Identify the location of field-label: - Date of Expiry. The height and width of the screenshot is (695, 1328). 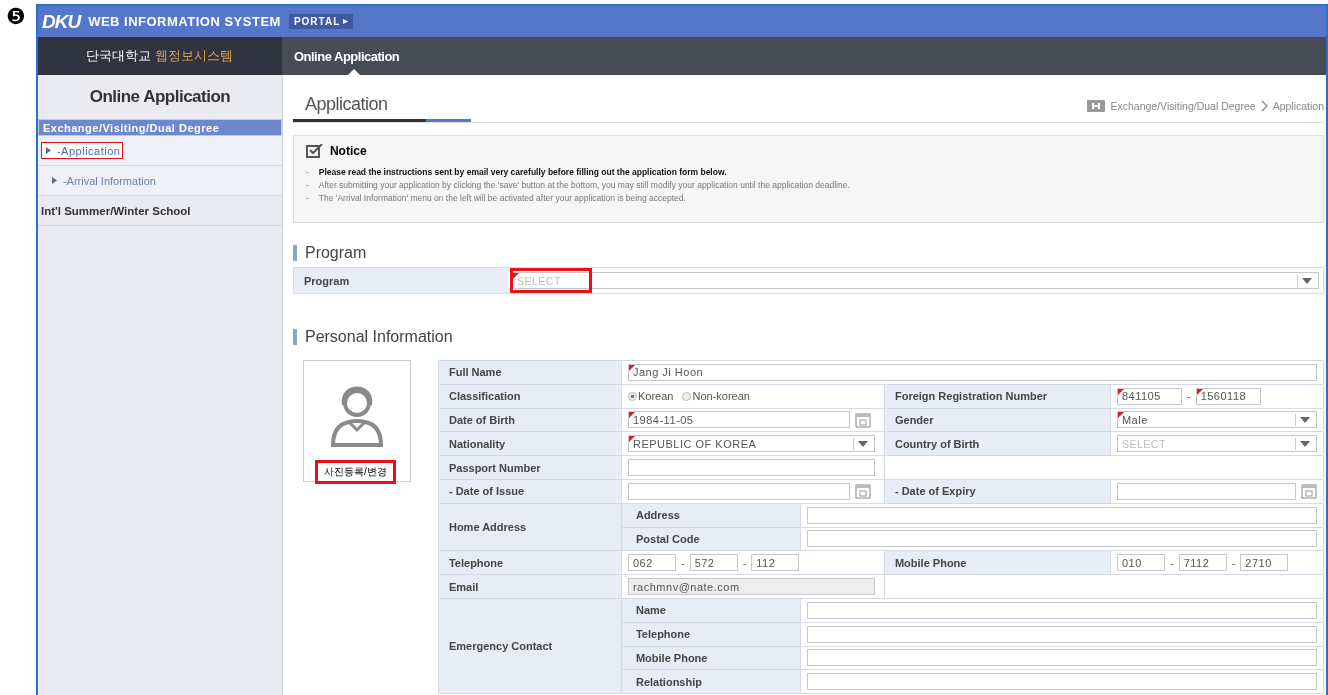
(997, 491).